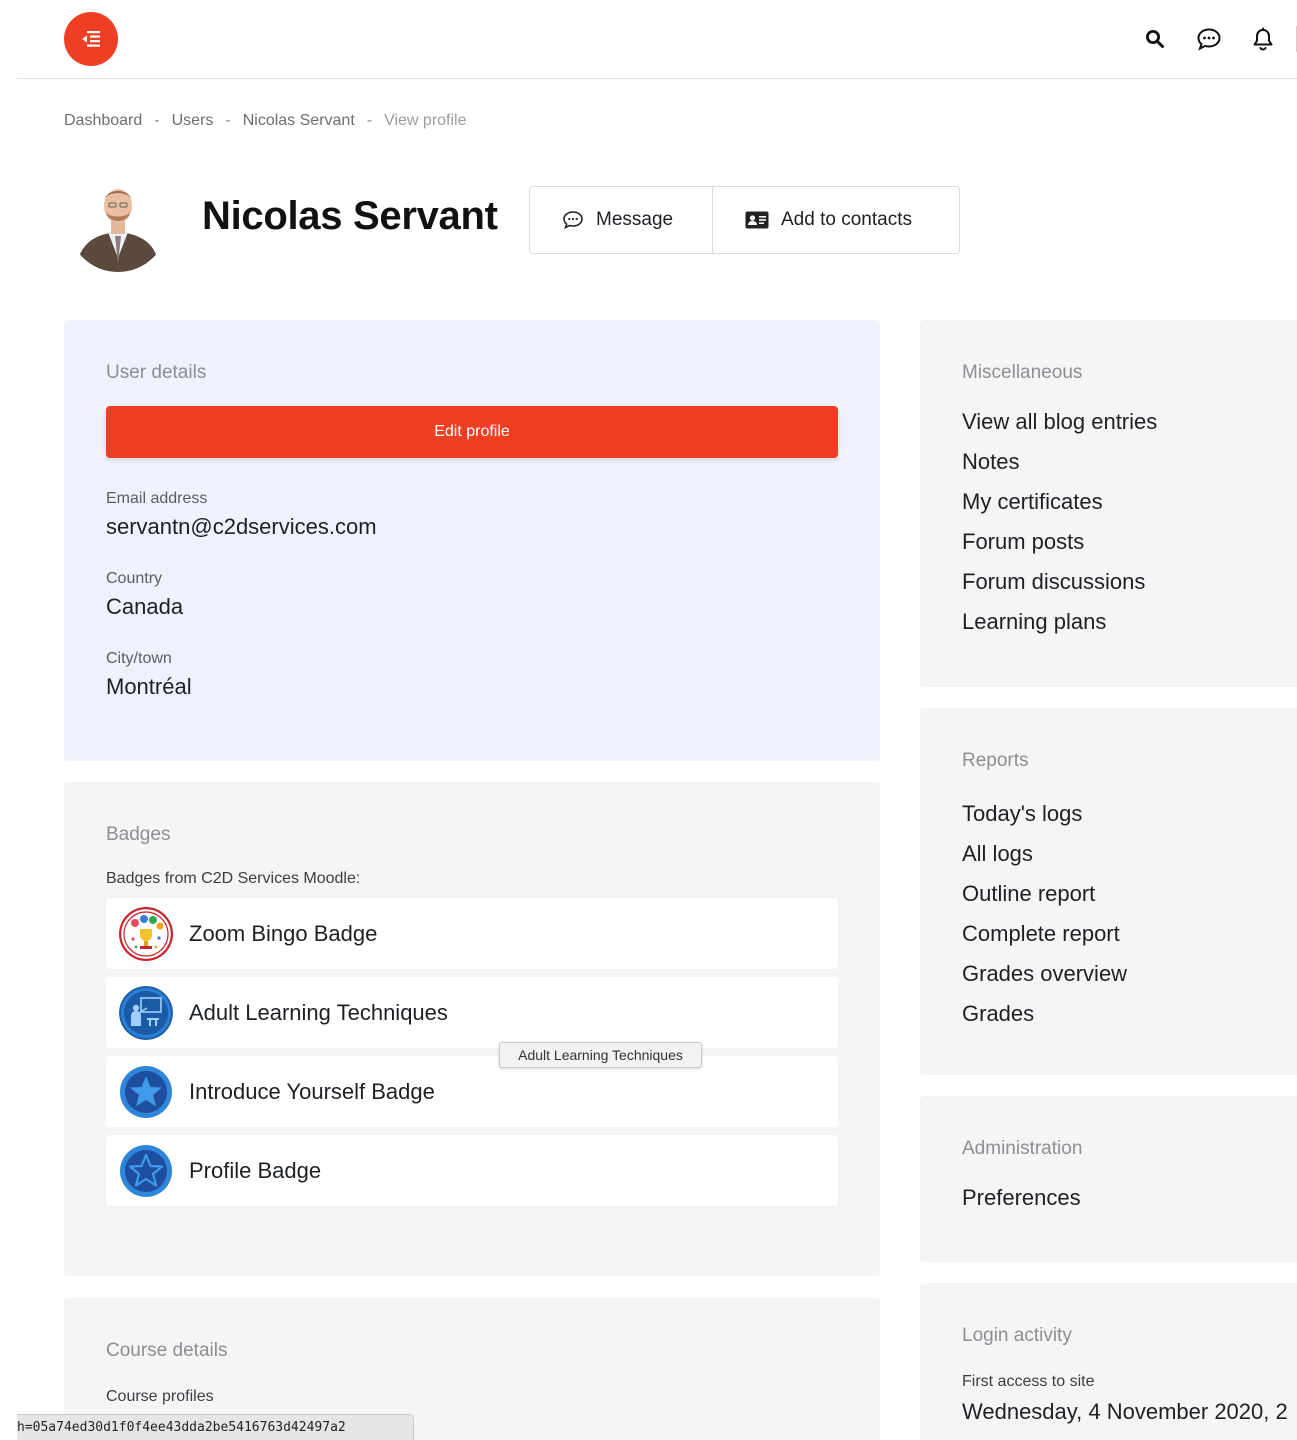 This screenshot has height=1440, width=1297. I want to click on email-label: Email address, so click(157, 498).